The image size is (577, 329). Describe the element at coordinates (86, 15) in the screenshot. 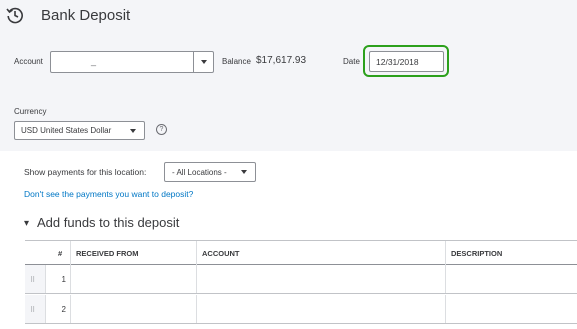

I see `page-title: Bank Deposit` at that location.